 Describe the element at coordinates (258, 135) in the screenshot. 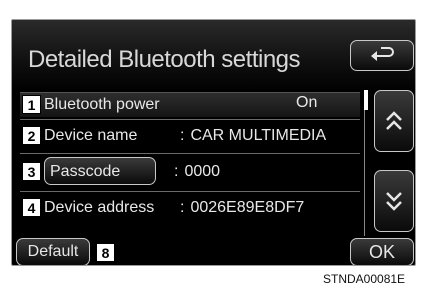

I see `device-name-value: CAR MULTIMEDIA` at that location.